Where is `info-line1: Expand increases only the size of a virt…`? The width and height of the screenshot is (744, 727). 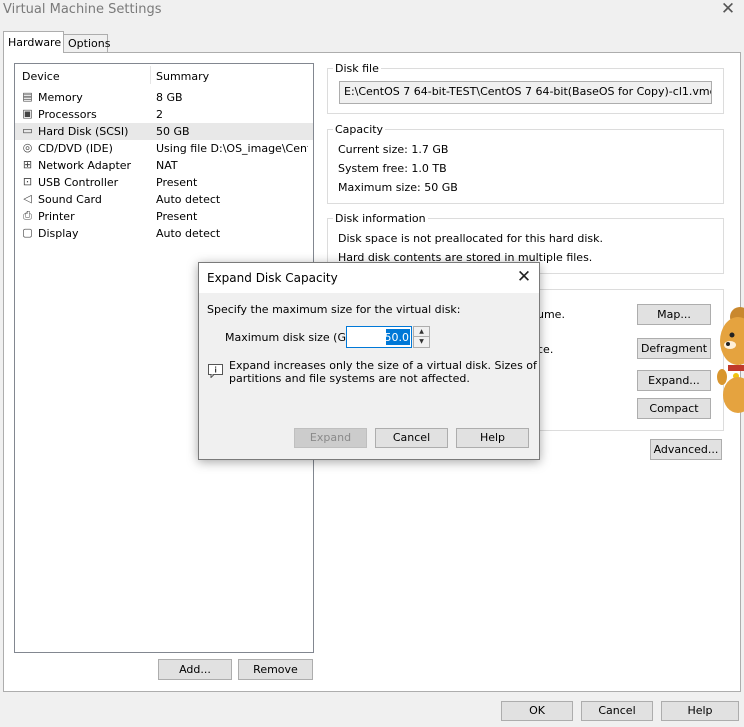
info-line1: Expand increases only the size of a virt… is located at coordinates (383, 365).